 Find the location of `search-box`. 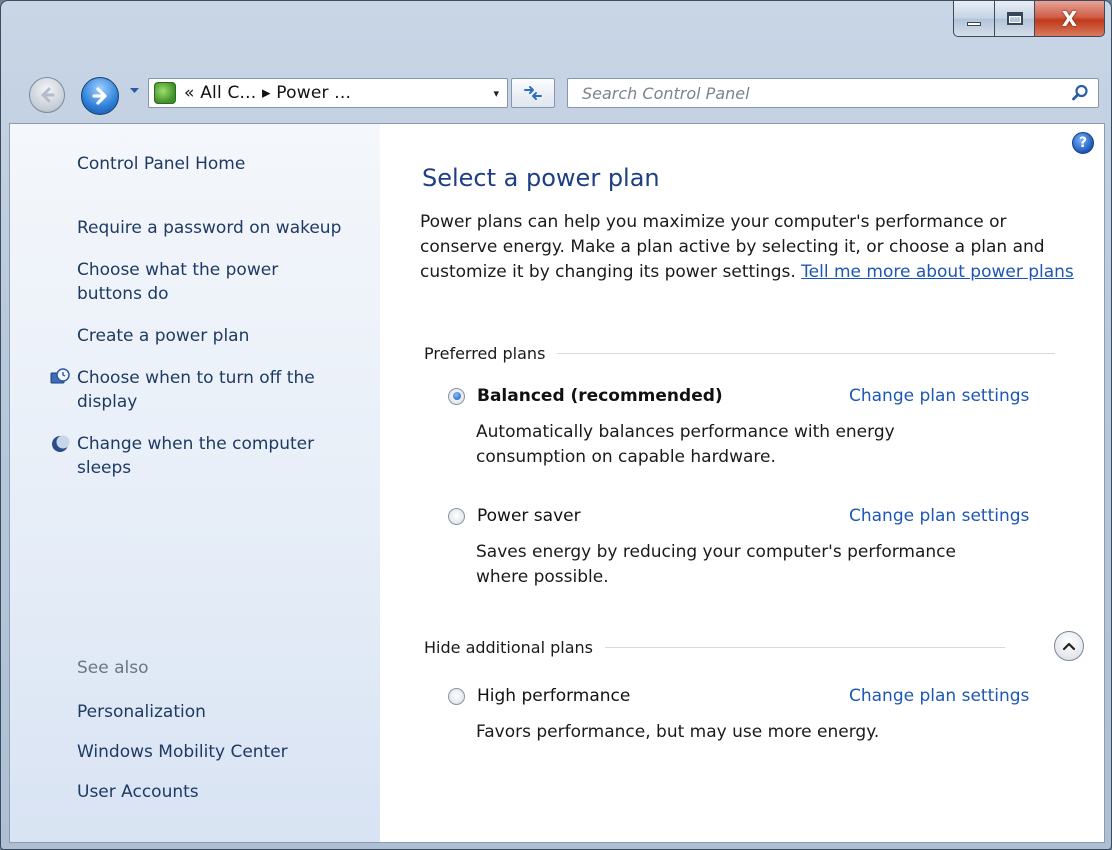

search-box is located at coordinates (833, 93).